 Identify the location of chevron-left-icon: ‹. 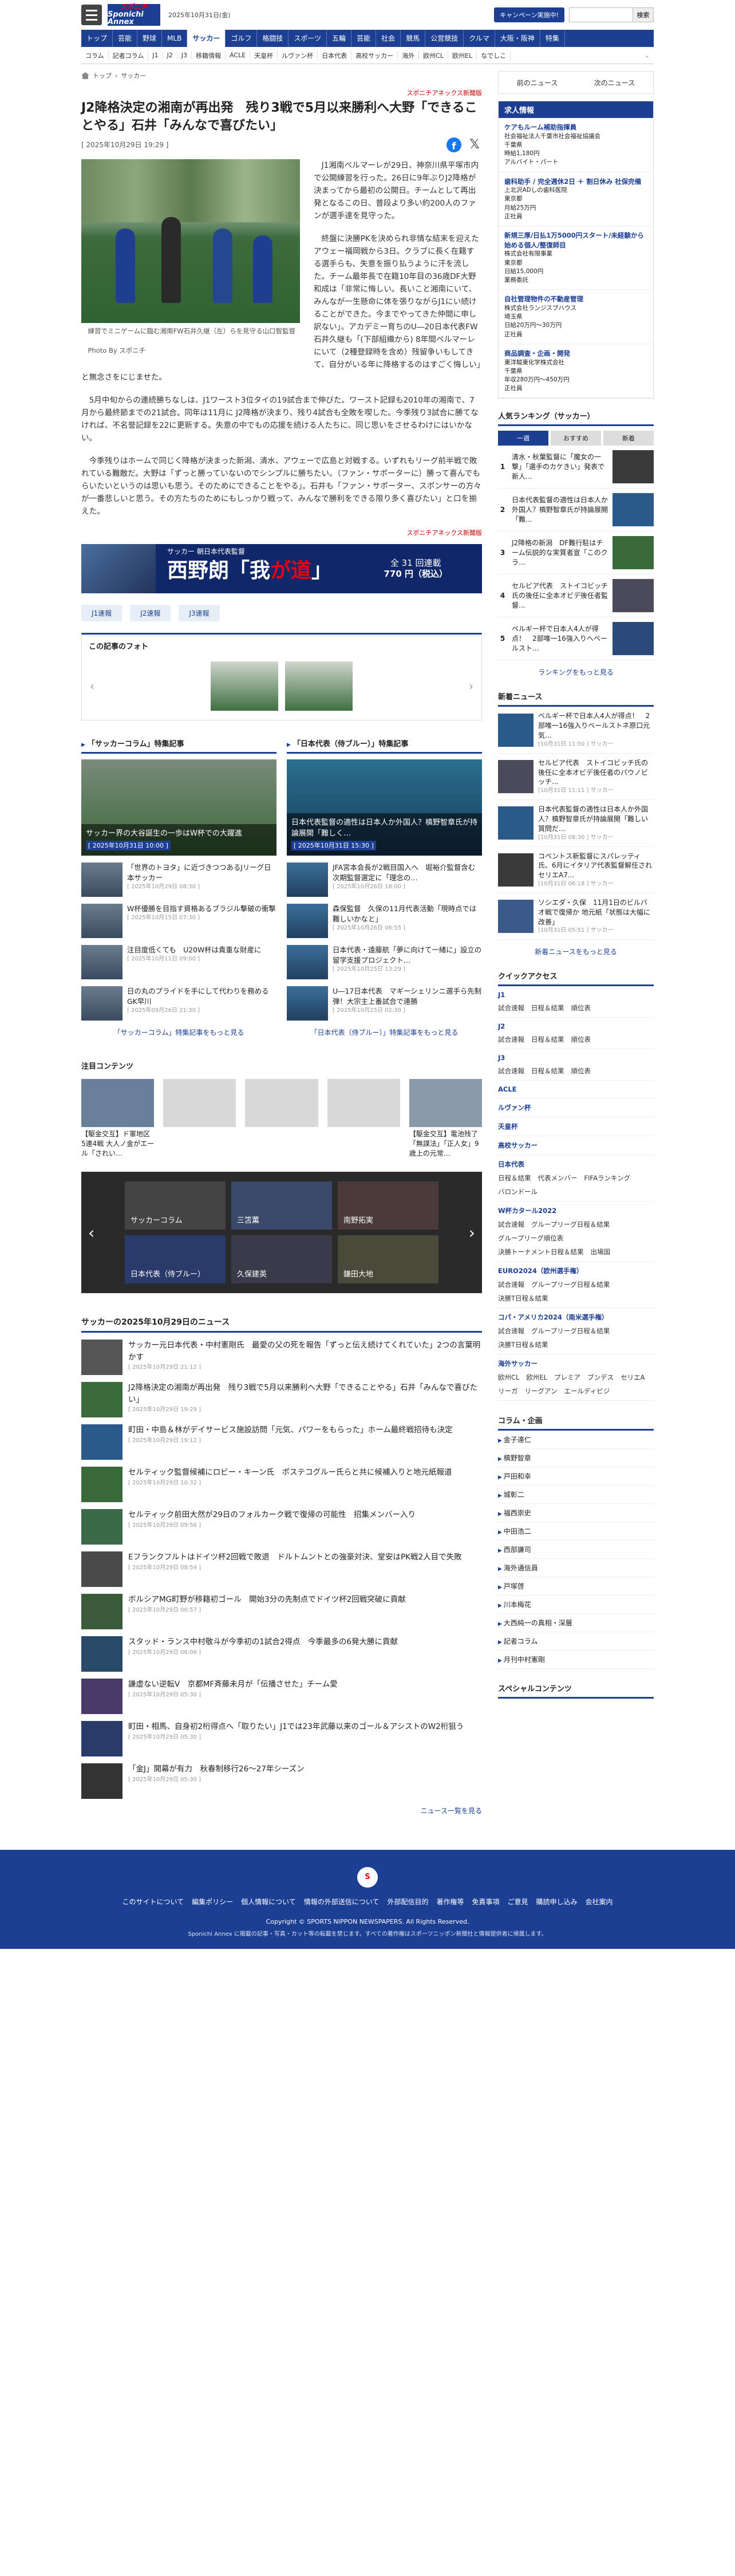
(91, 1232).